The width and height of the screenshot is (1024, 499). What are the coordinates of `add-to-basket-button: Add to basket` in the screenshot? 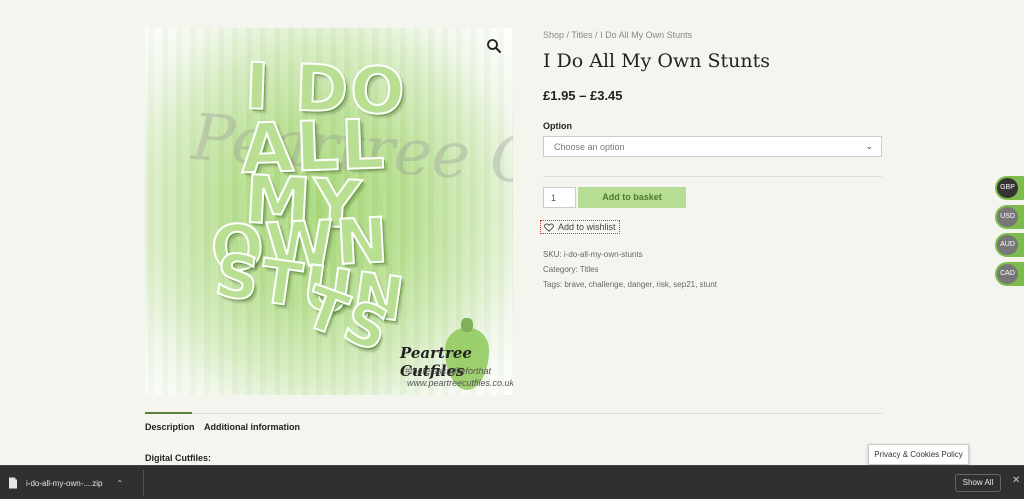 It's located at (632, 197).